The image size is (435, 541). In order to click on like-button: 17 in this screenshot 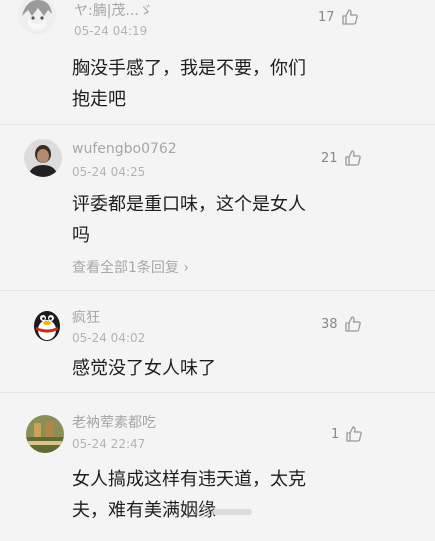, I will do `click(338, 17)`.